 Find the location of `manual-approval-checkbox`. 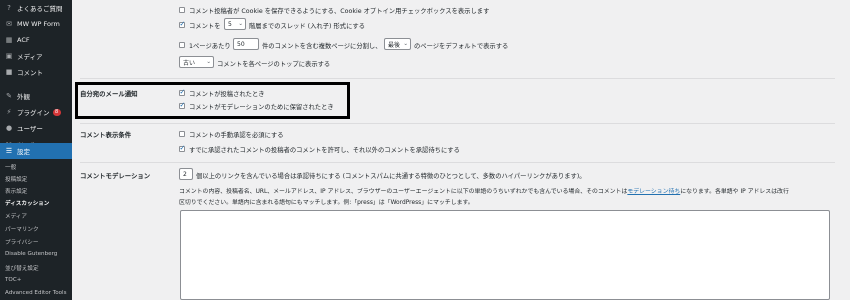

manual-approval-checkbox is located at coordinates (182, 134).